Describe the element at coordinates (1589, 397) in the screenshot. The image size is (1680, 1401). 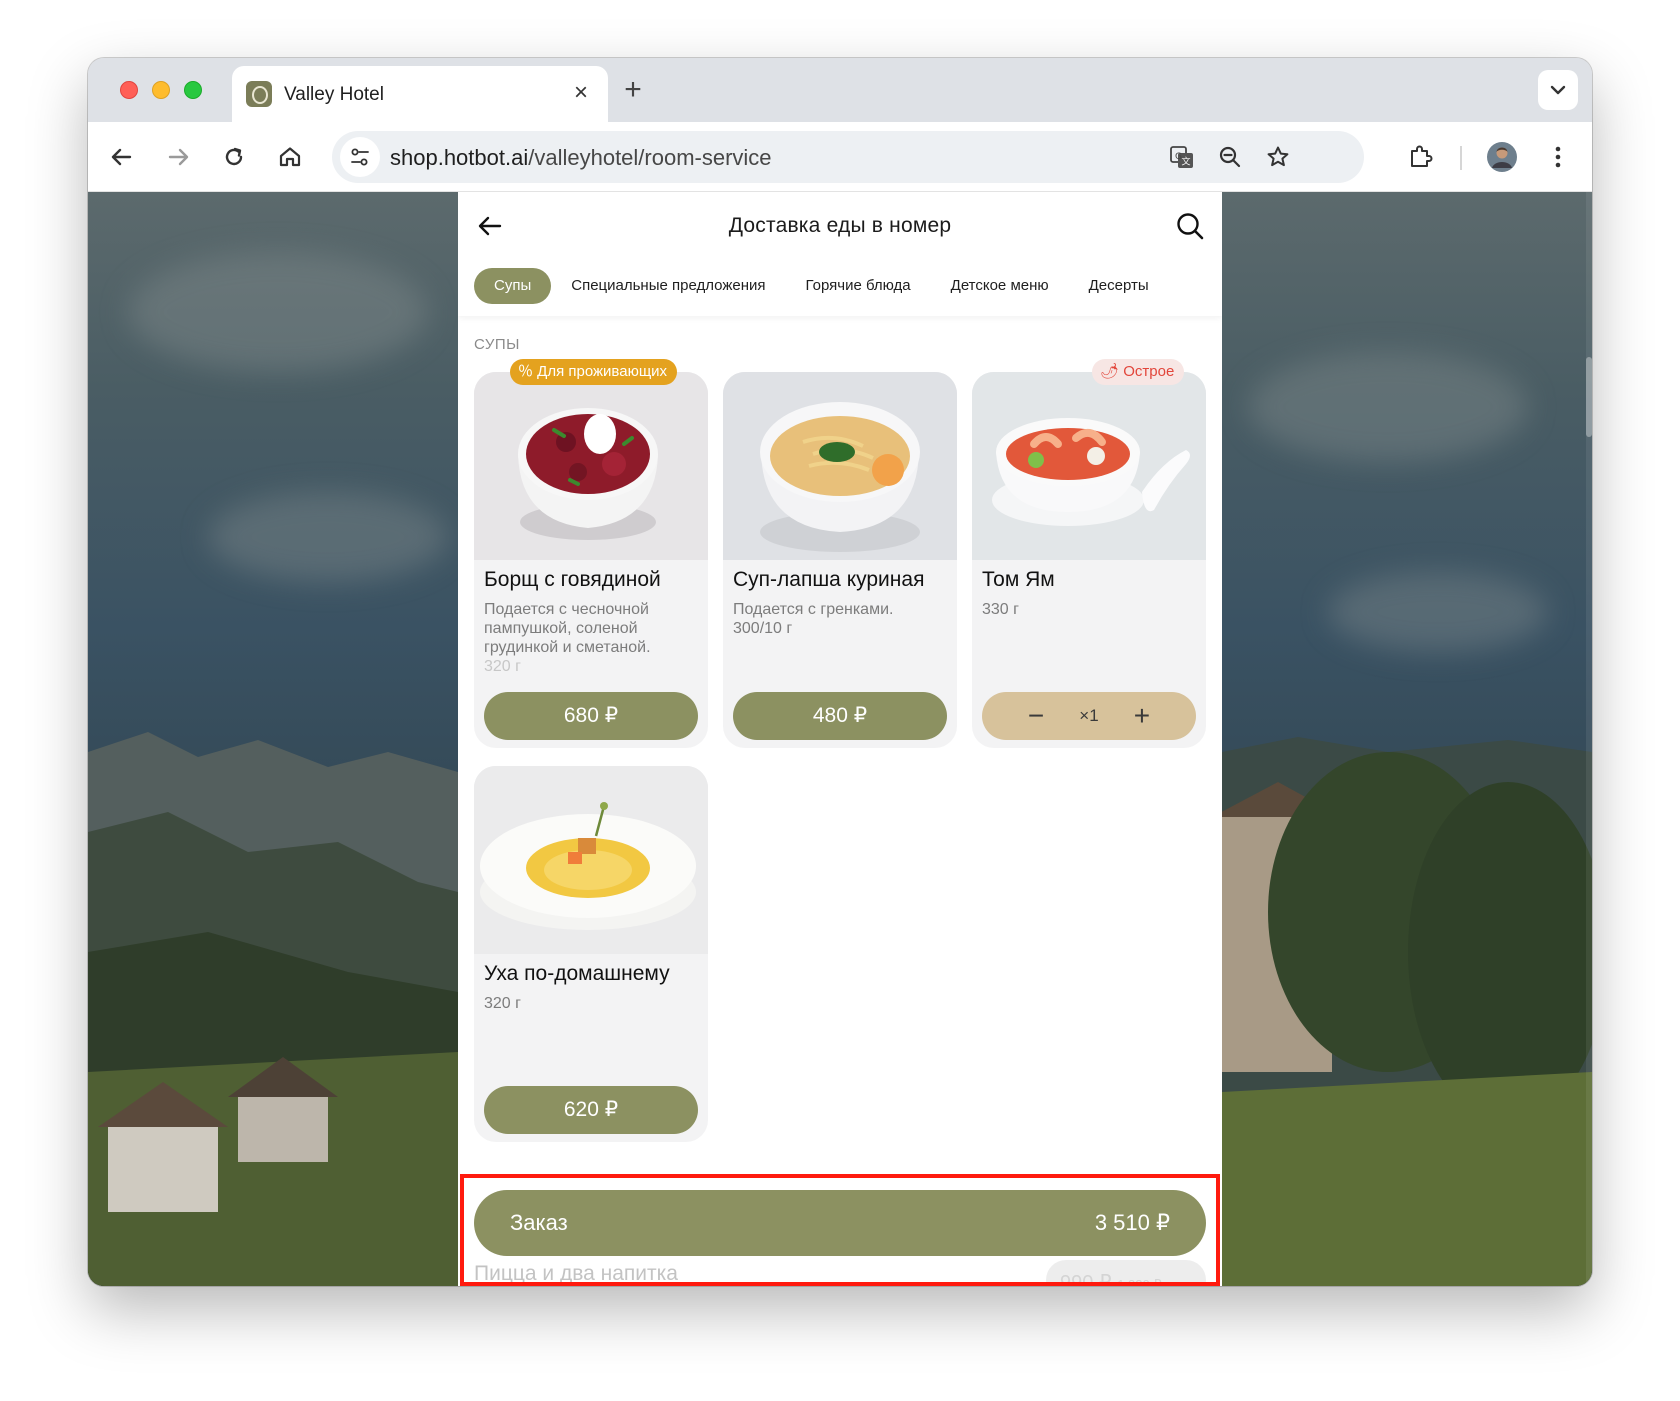
I see `scrollbar-thumb` at that location.